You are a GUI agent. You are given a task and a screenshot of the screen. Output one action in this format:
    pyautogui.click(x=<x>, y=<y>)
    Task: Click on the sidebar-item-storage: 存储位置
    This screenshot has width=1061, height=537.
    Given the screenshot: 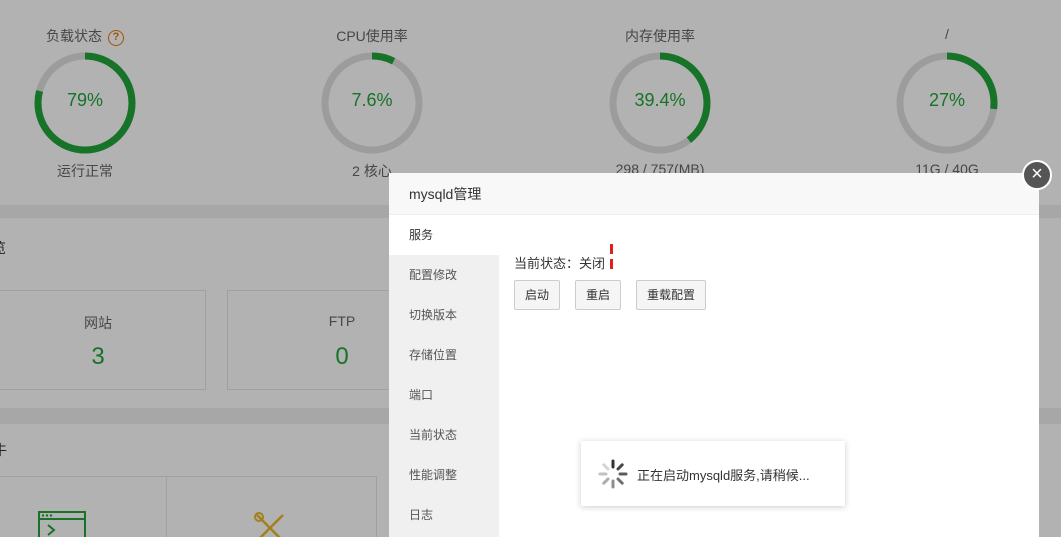 What is the action you would take?
    pyautogui.click(x=444, y=355)
    